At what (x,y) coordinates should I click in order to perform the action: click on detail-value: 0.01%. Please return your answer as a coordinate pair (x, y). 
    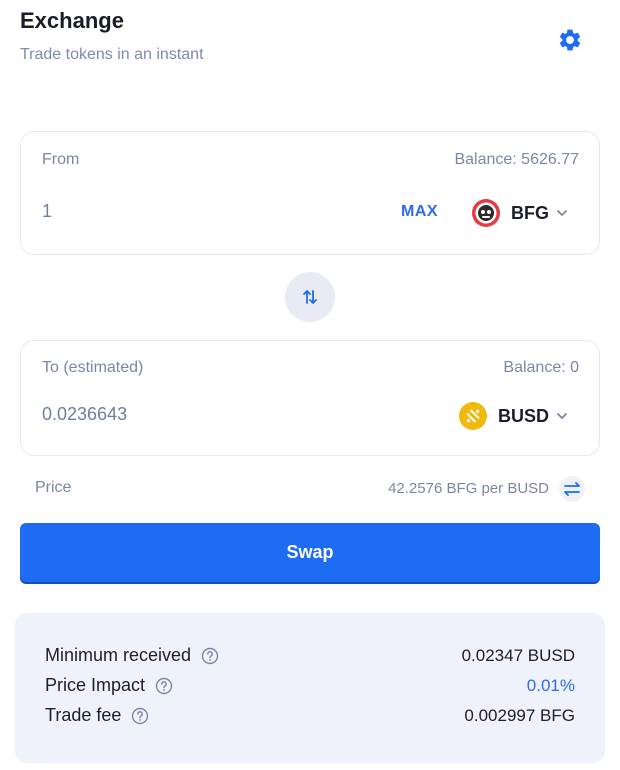
    Looking at the image, I should click on (550, 685).